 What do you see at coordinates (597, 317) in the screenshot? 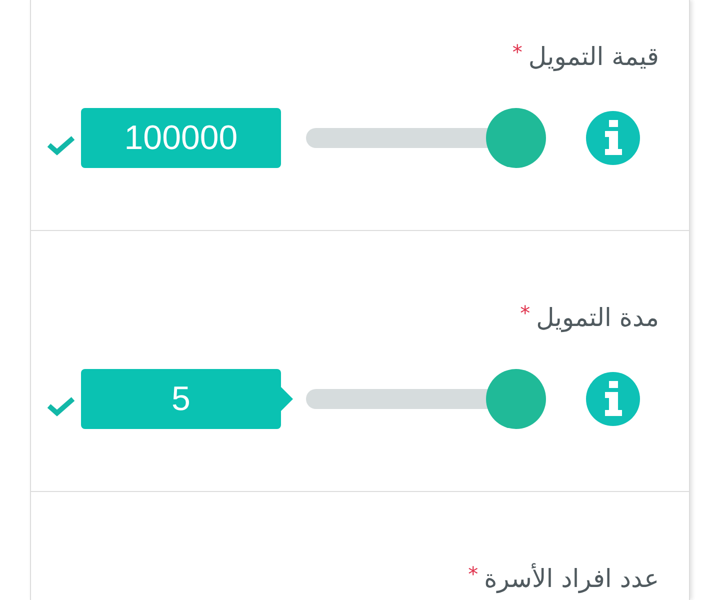
I see `field-label: مدة التمويل` at bounding box center [597, 317].